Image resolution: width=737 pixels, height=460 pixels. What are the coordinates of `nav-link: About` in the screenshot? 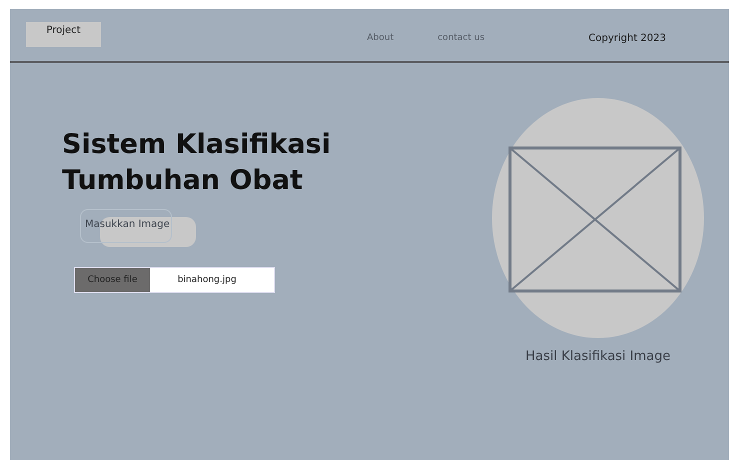 It's located at (380, 38).